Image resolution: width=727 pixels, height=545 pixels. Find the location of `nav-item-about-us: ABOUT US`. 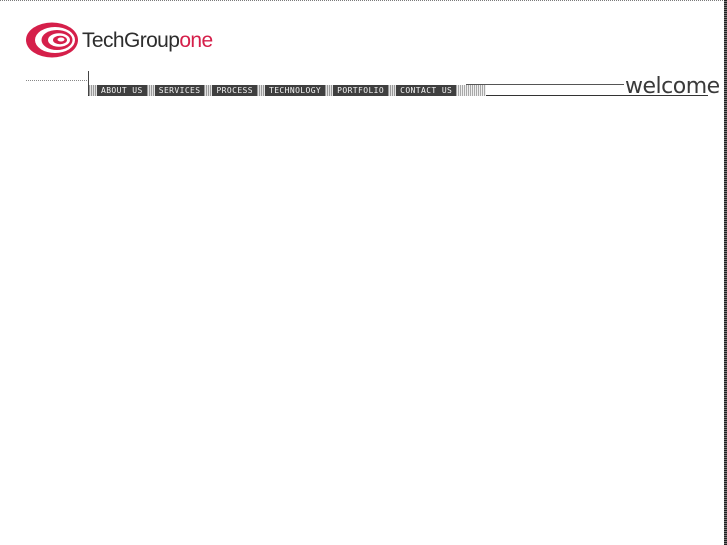

nav-item-about-us: ABOUT US is located at coordinates (122, 90).